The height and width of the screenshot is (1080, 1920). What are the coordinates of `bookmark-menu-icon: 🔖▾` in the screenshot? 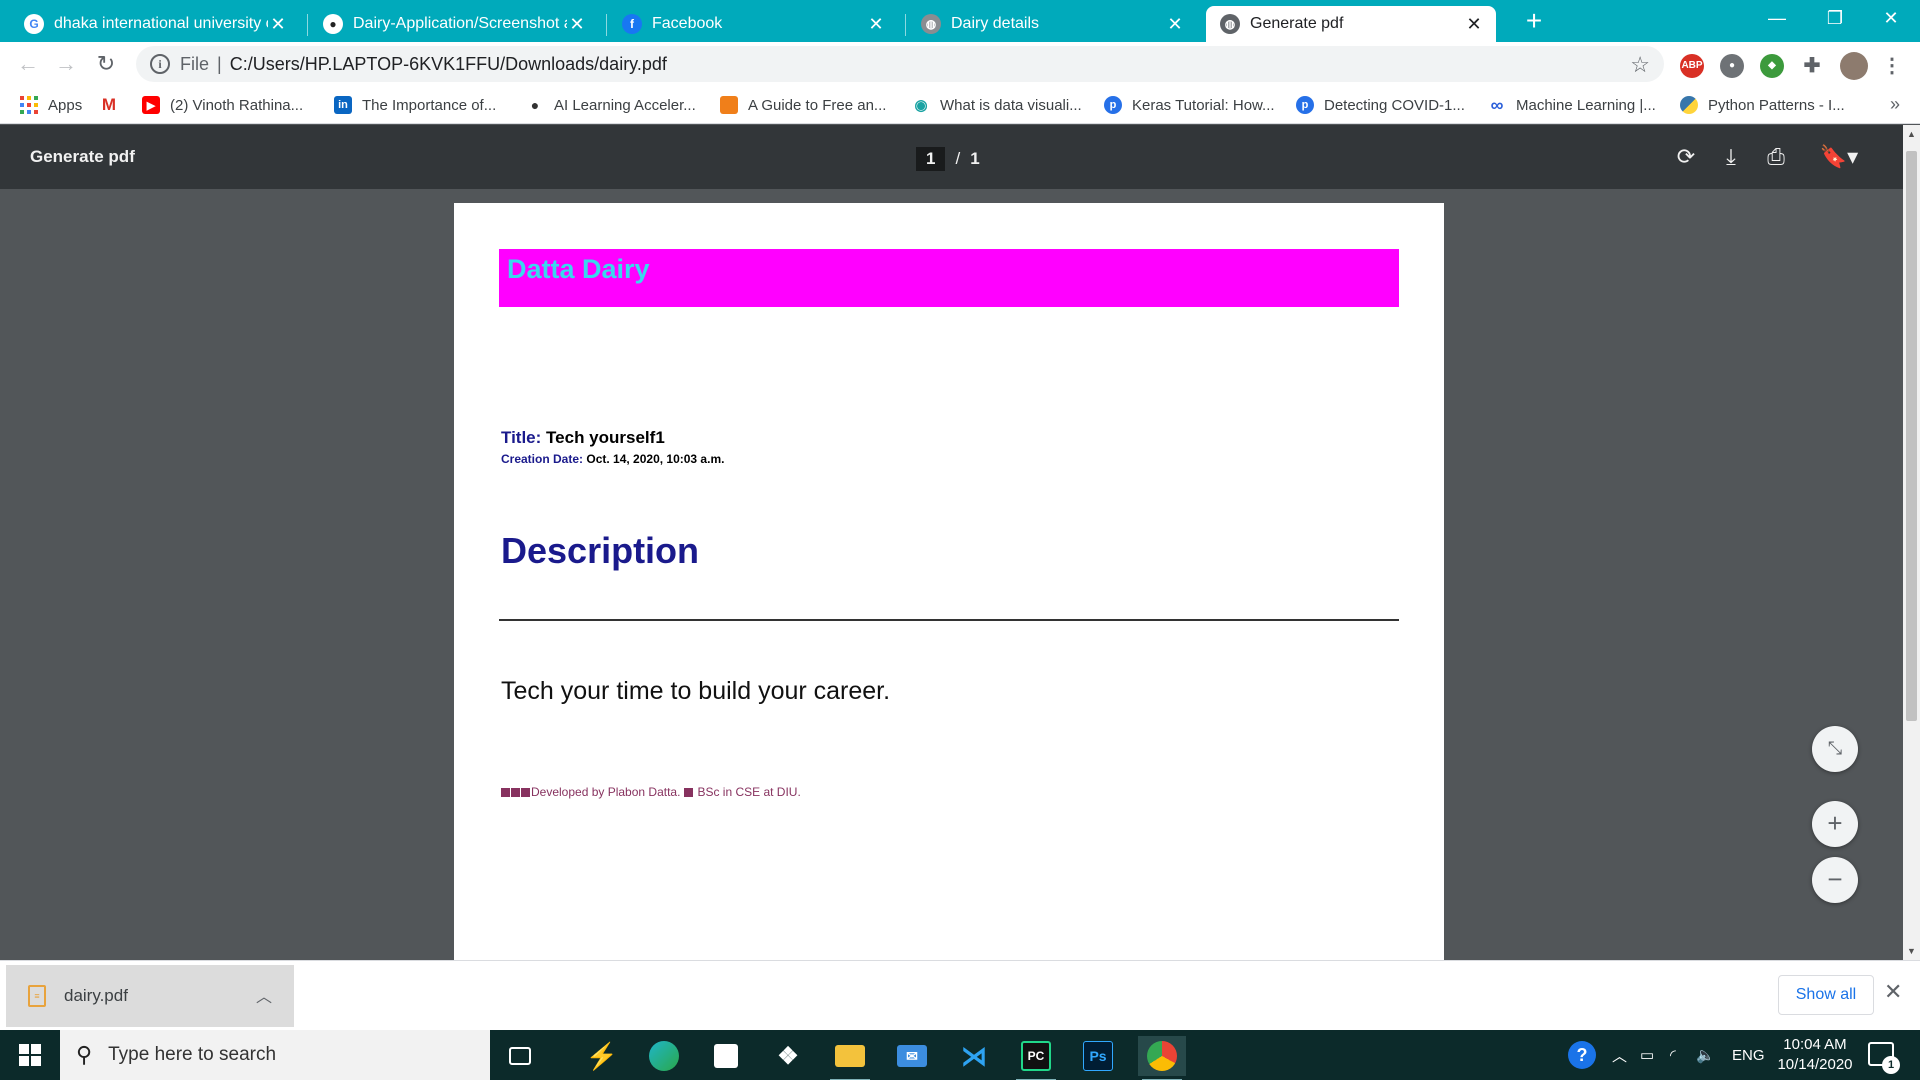 It's located at (1839, 157).